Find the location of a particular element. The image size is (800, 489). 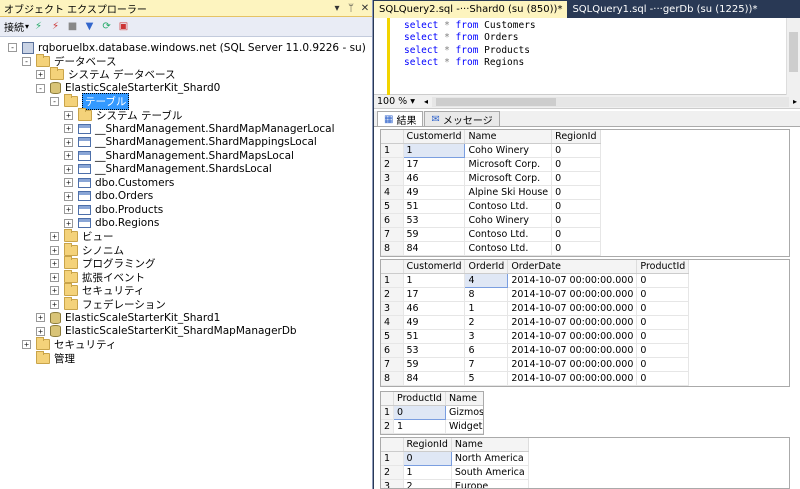

table-row: 4 49 2 2014-10-07 00:00:00.000 0 is located at coordinates (535, 322).